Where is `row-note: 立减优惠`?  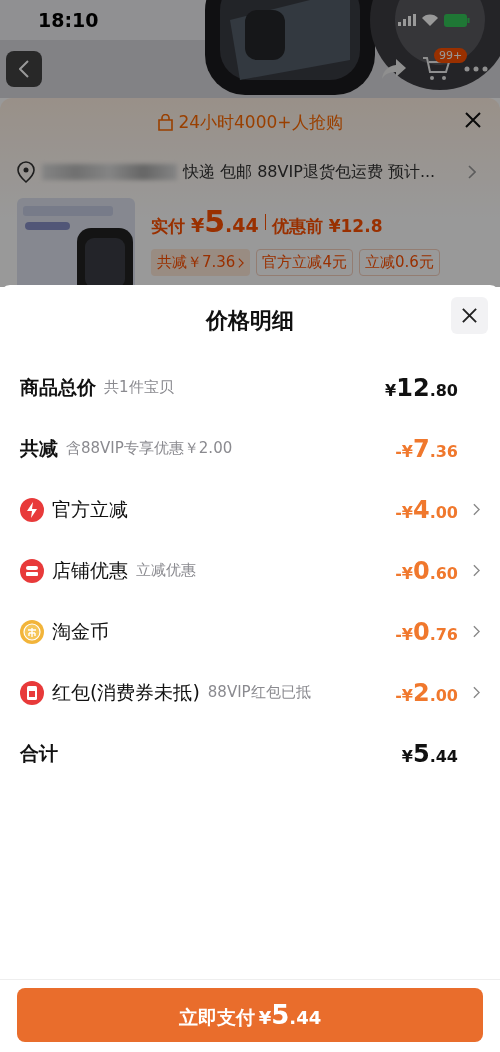 row-note: 立减优惠 is located at coordinates (166, 570).